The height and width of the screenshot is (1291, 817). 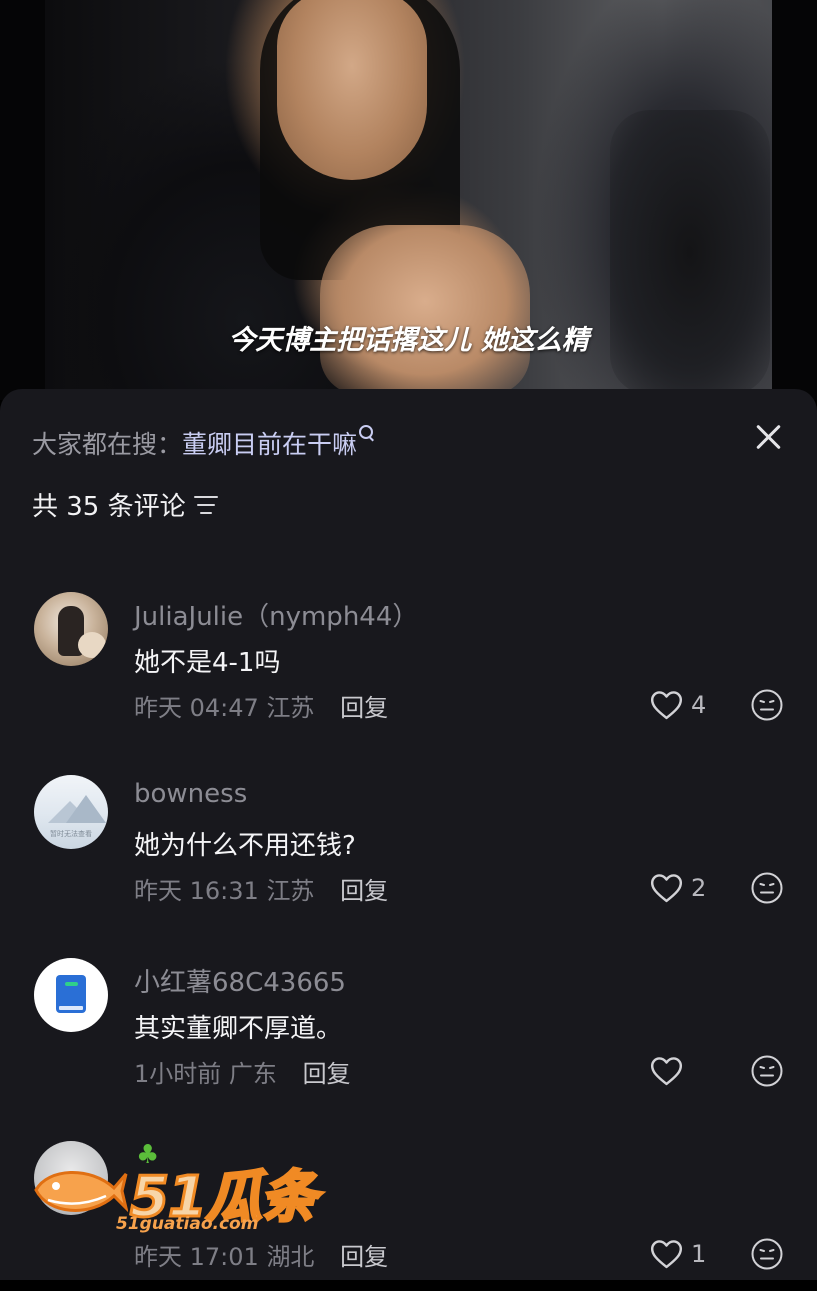 I want to click on comment-count: 共 35 条评论, so click(x=125, y=504).